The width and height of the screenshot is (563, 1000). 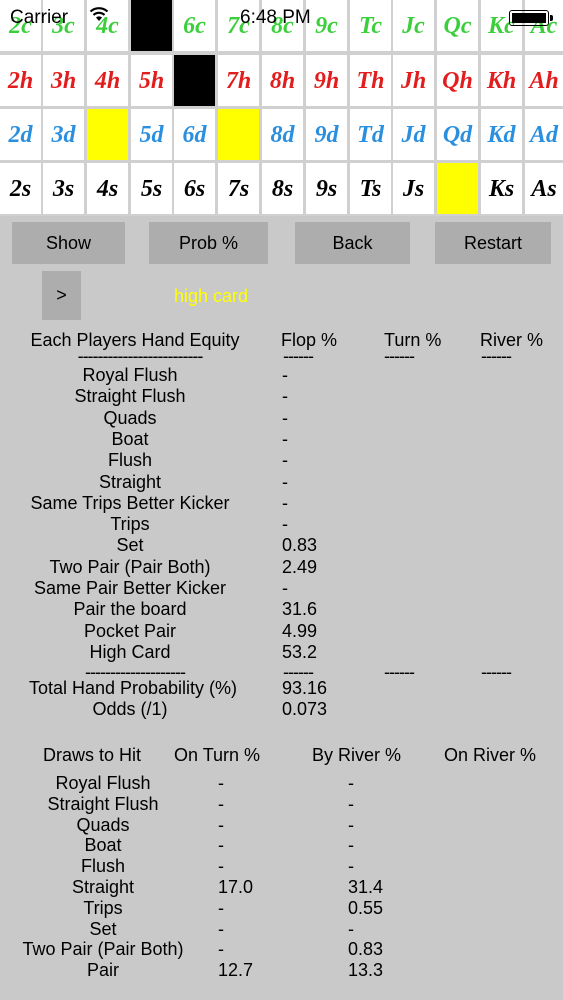 What do you see at coordinates (238, 80) in the screenshot?
I see `card-7h: 7h` at bounding box center [238, 80].